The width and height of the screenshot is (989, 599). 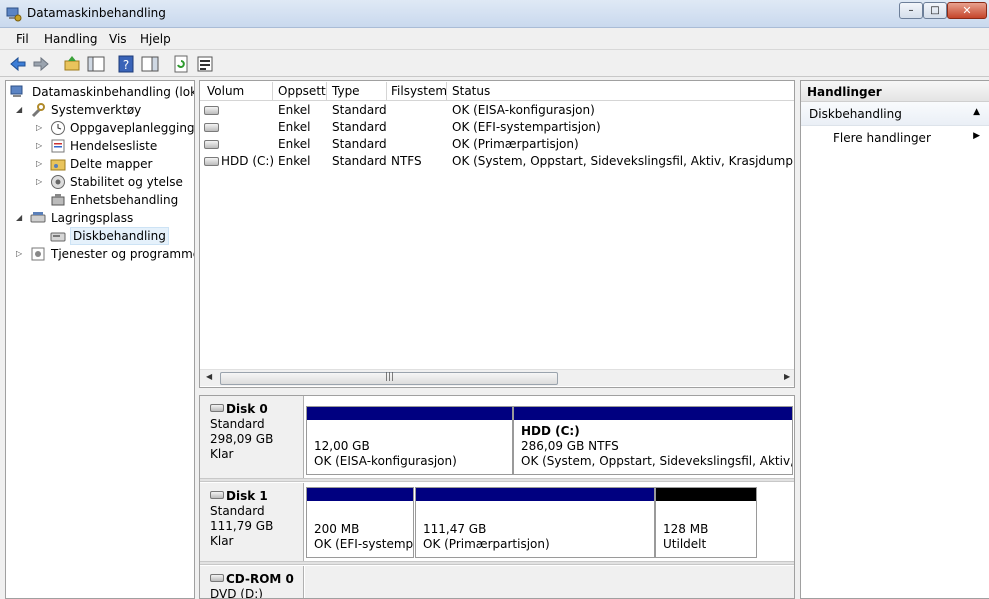 I want to click on tree-item-label: Systemverktøy, so click(x=96, y=110).